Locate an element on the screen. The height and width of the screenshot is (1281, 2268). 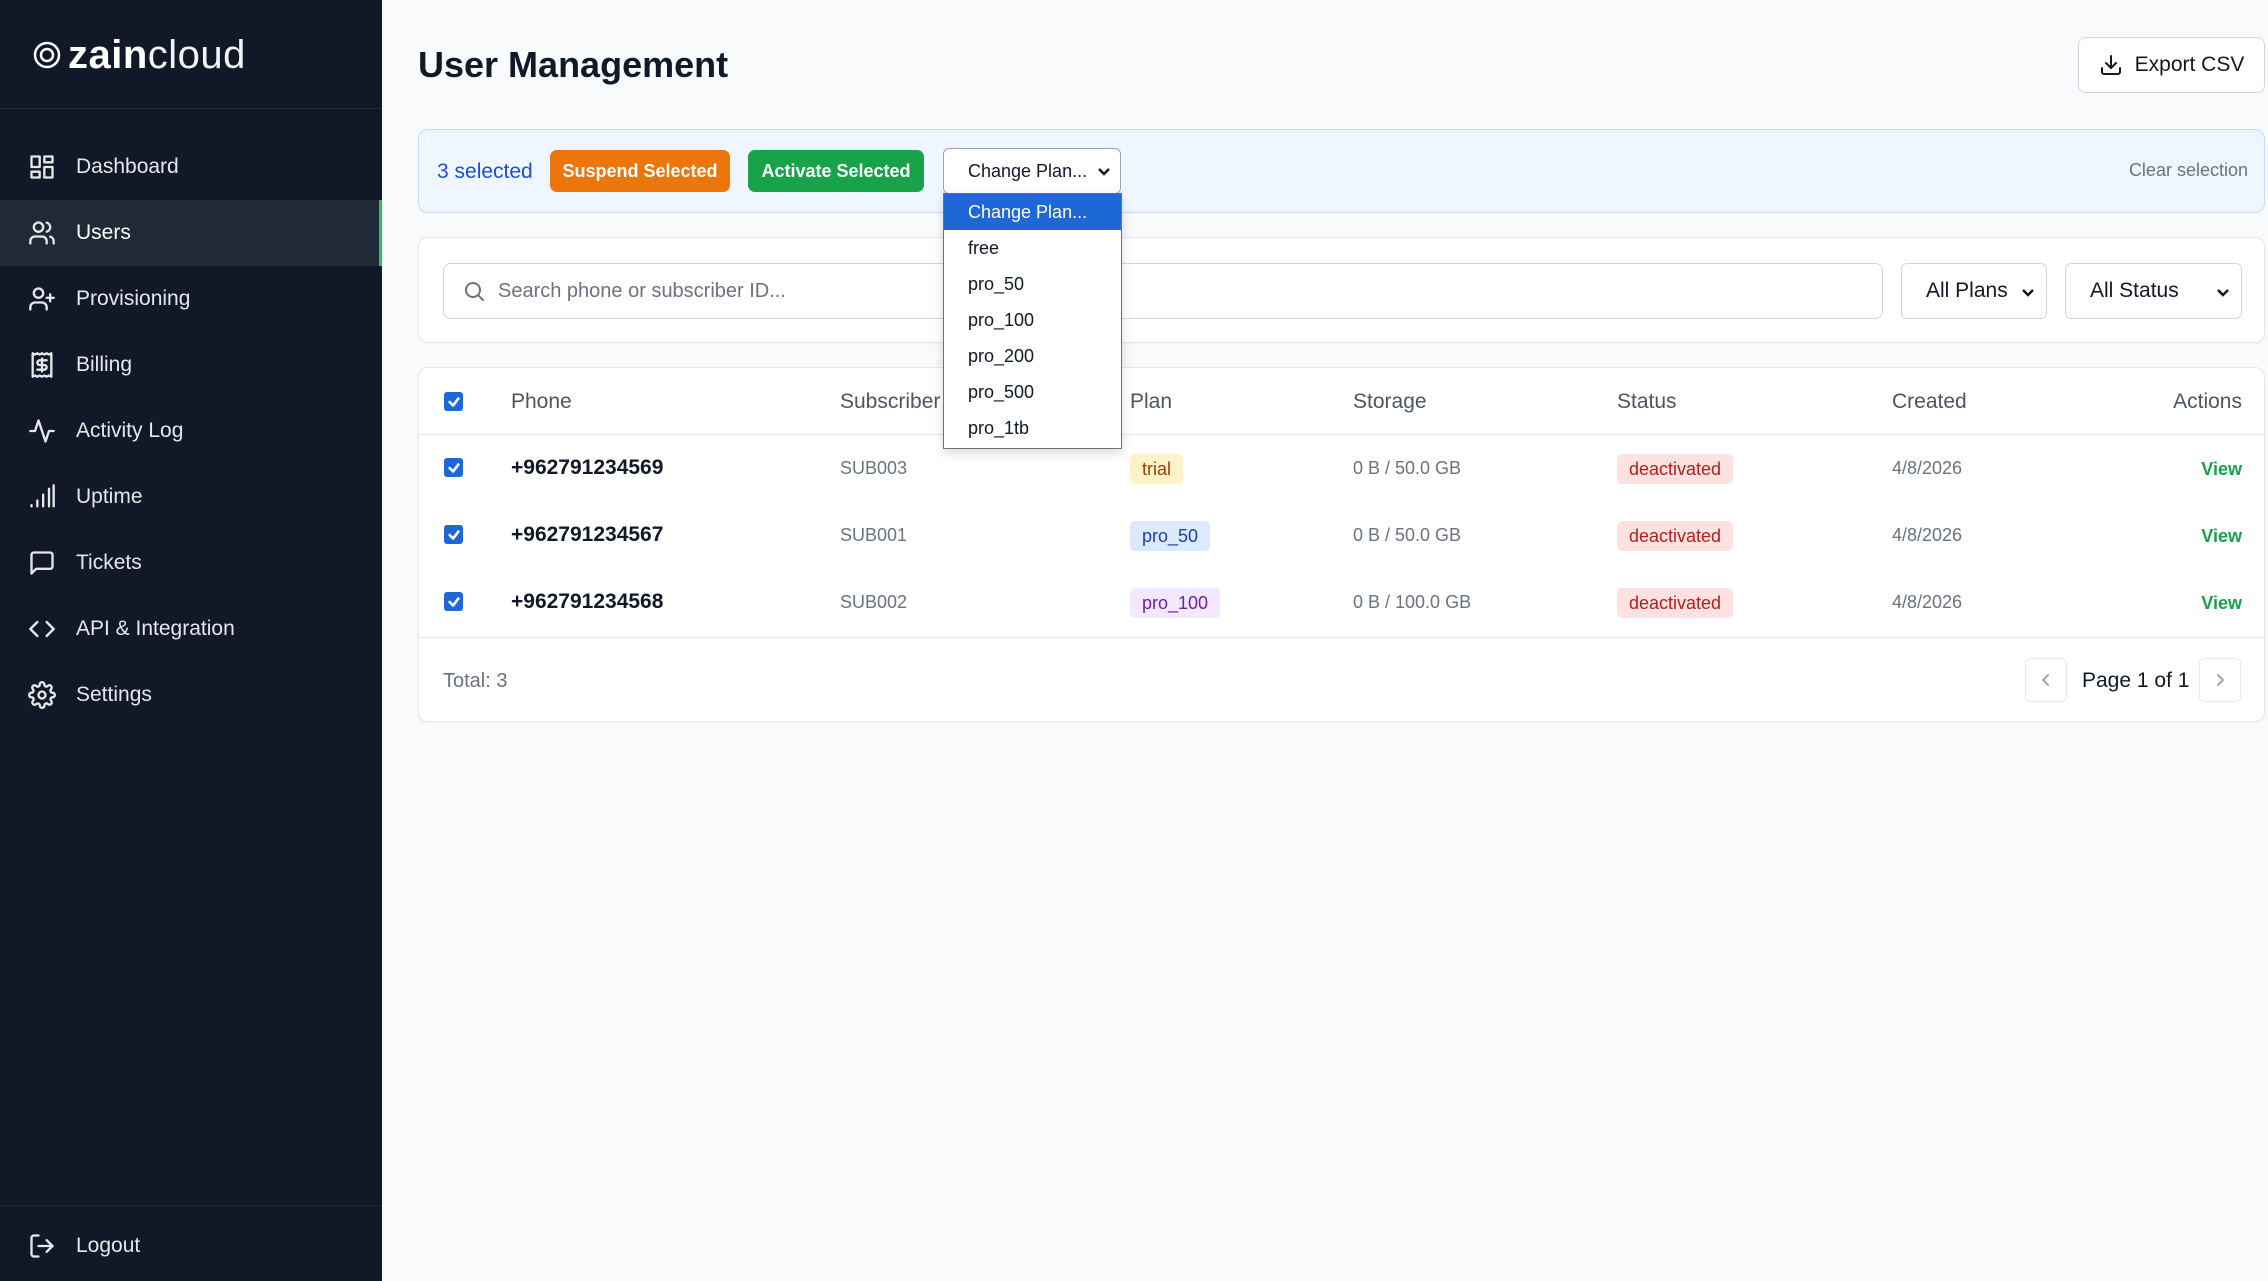
phone-cell: +962791234568 is located at coordinates (587, 601).